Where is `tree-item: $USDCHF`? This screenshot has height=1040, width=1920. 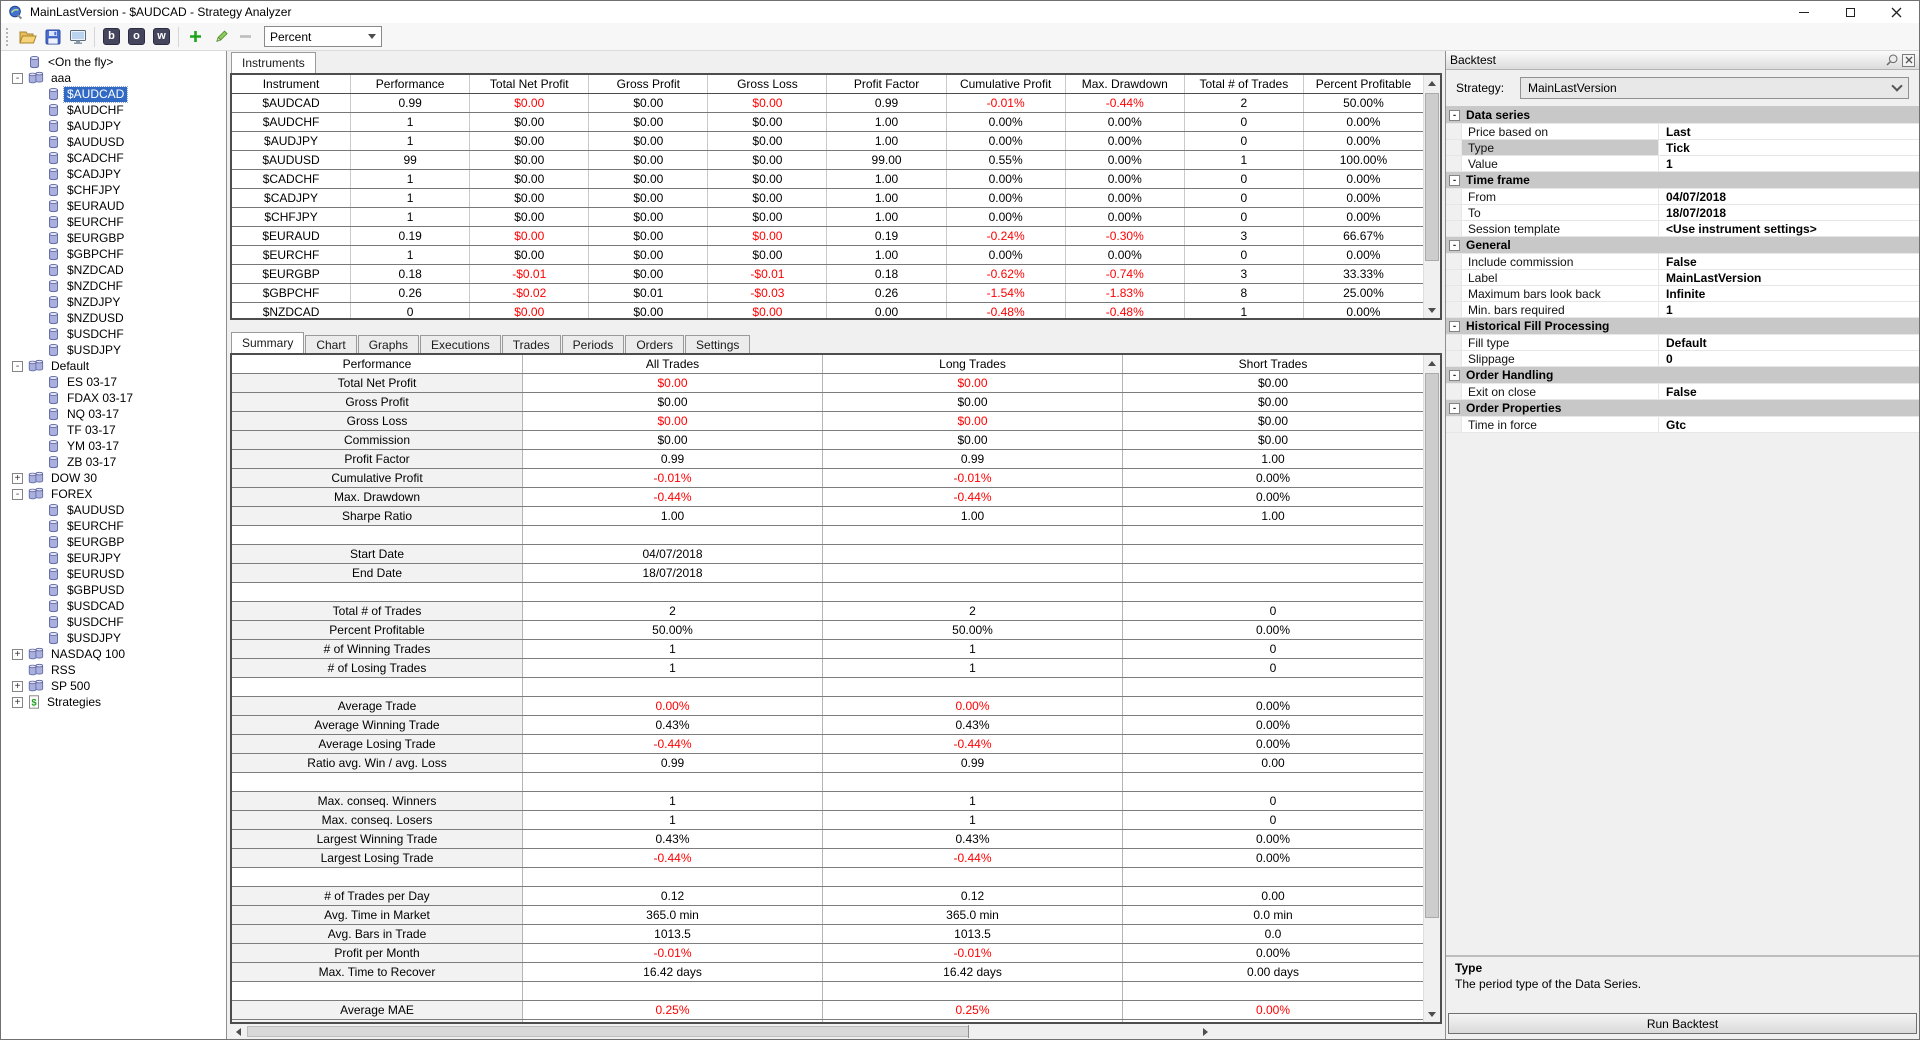 tree-item: $USDCHF is located at coordinates (113, 622).